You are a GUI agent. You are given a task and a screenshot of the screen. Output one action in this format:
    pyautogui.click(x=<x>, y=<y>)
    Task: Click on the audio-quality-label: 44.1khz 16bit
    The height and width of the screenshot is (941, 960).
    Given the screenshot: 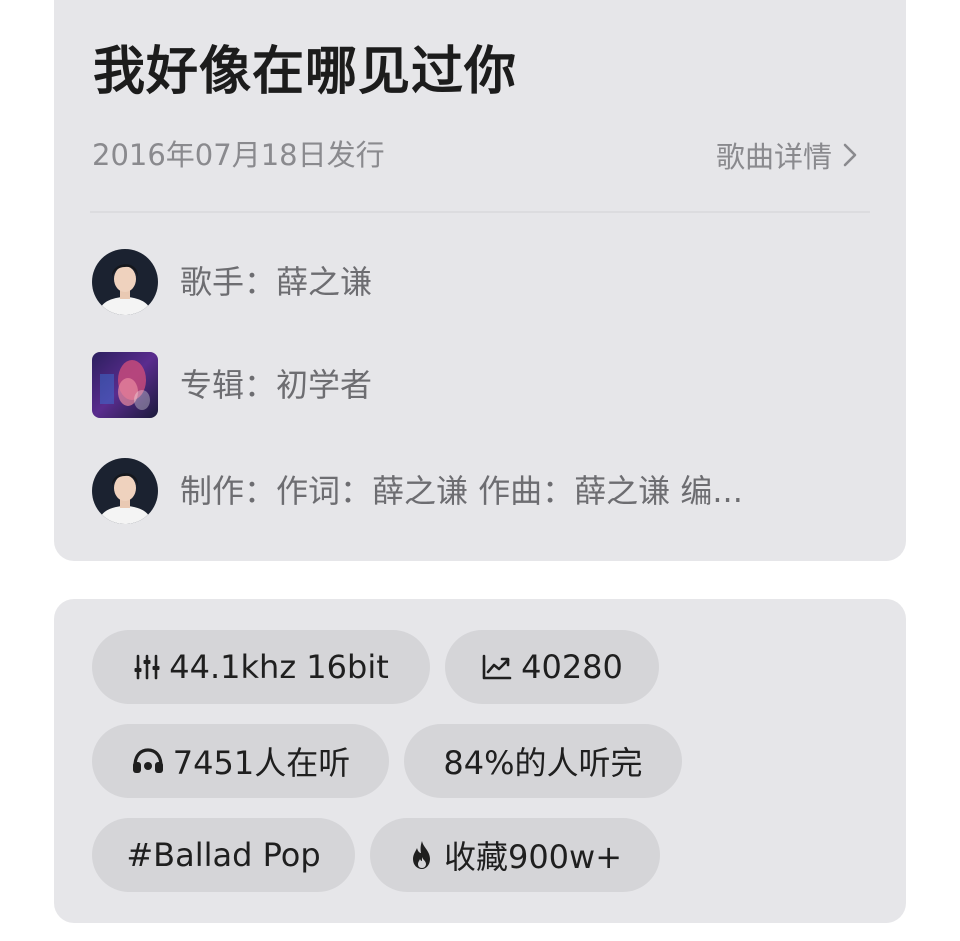 What is the action you would take?
    pyautogui.click(x=279, y=667)
    